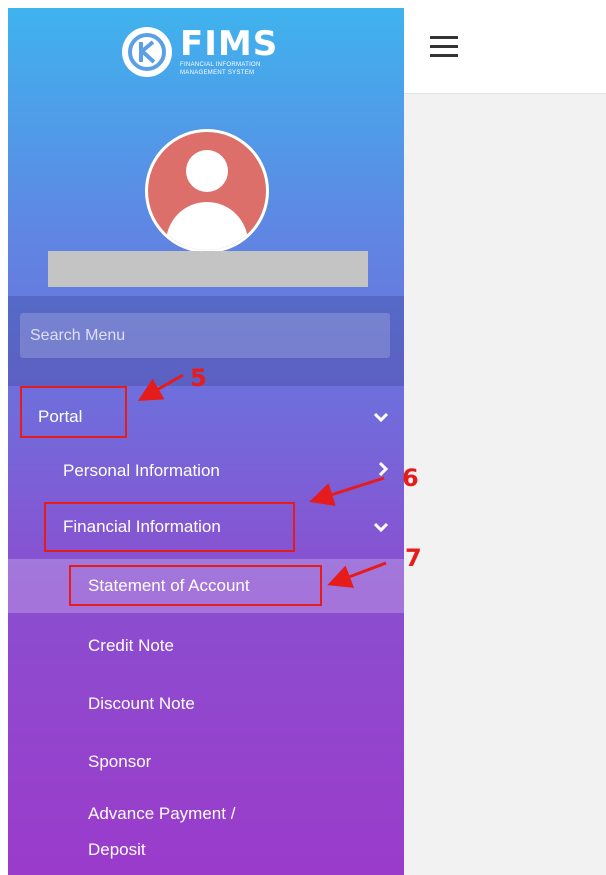 Image resolution: width=606 pixels, height=875 pixels. What do you see at coordinates (410, 478) in the screenshot?
I see `annotation-number-6: 6` at bounding box center [410, 478].